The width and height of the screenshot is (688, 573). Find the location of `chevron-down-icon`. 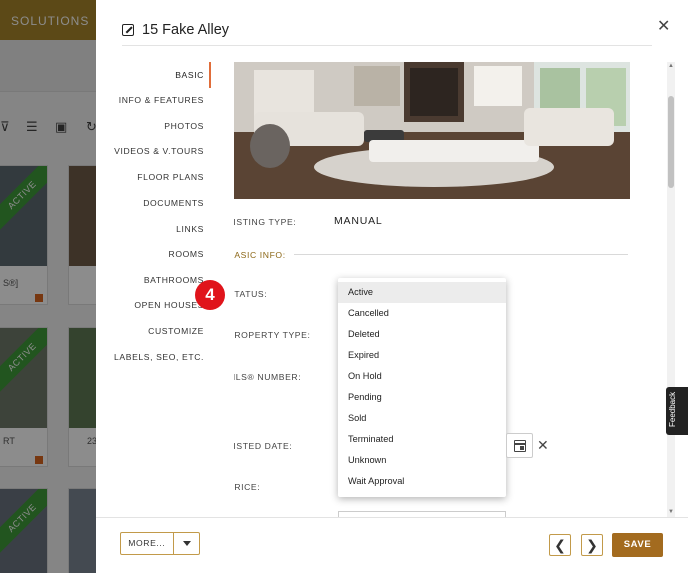

chevron-down-icon is located at coordinates (186, 543).